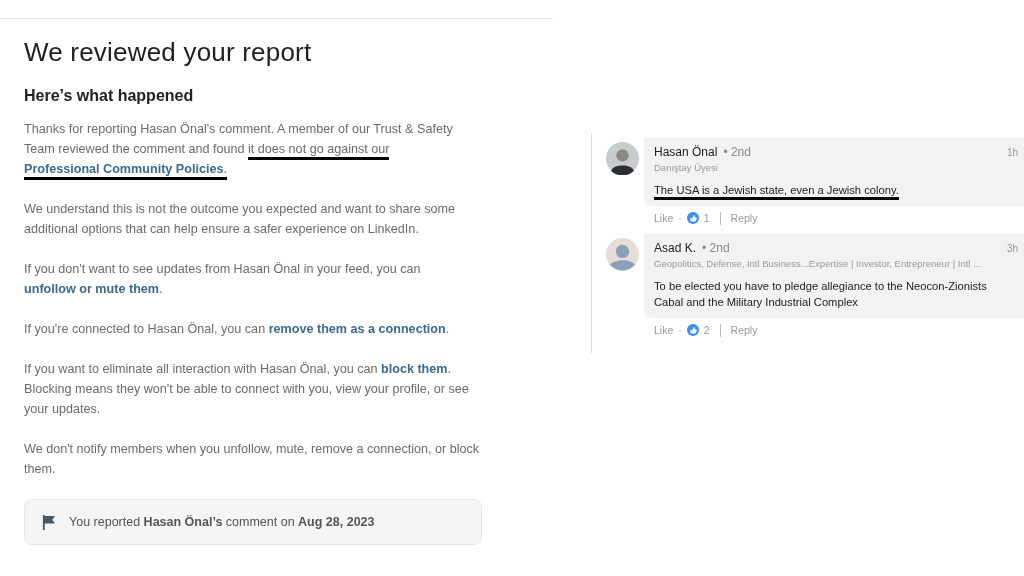 This screenshot has height=576, width=1024. Describe the element at coordinates (168, 52) in the screenshot. I see `page-title: We reviewed your report` at that location.